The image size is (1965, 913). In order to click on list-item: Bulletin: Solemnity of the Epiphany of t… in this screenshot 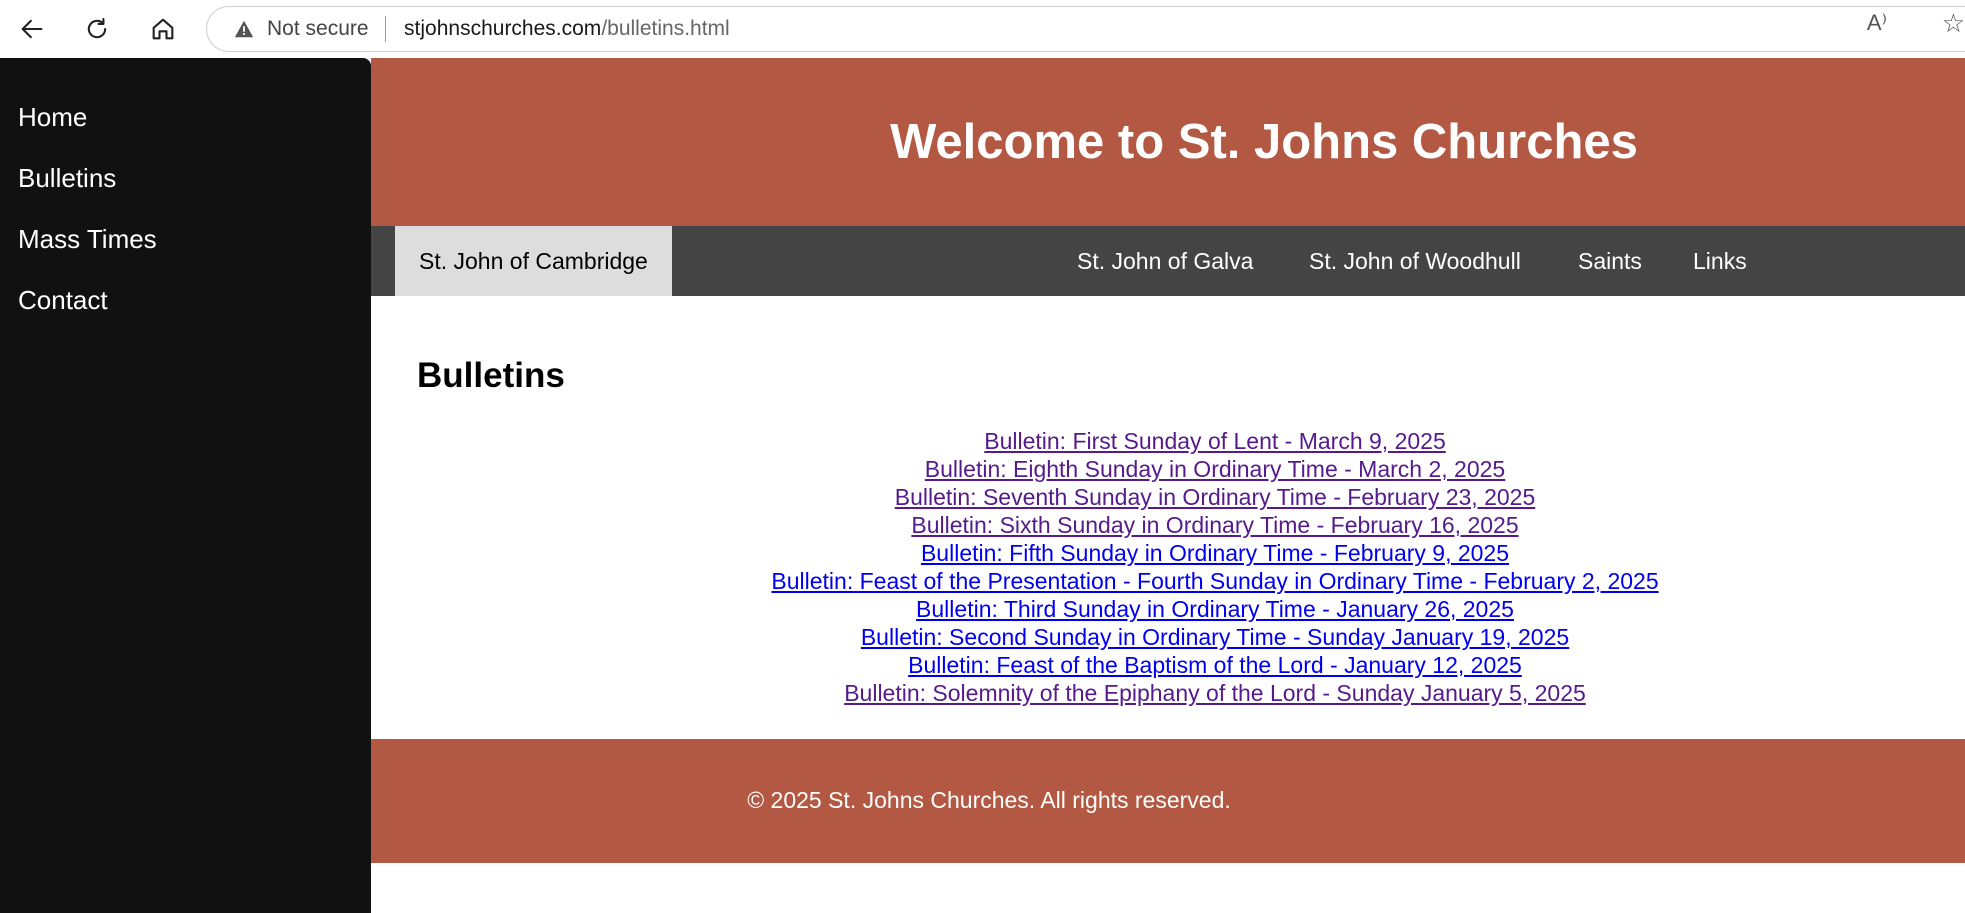, I will do `click(1168, 693)`.